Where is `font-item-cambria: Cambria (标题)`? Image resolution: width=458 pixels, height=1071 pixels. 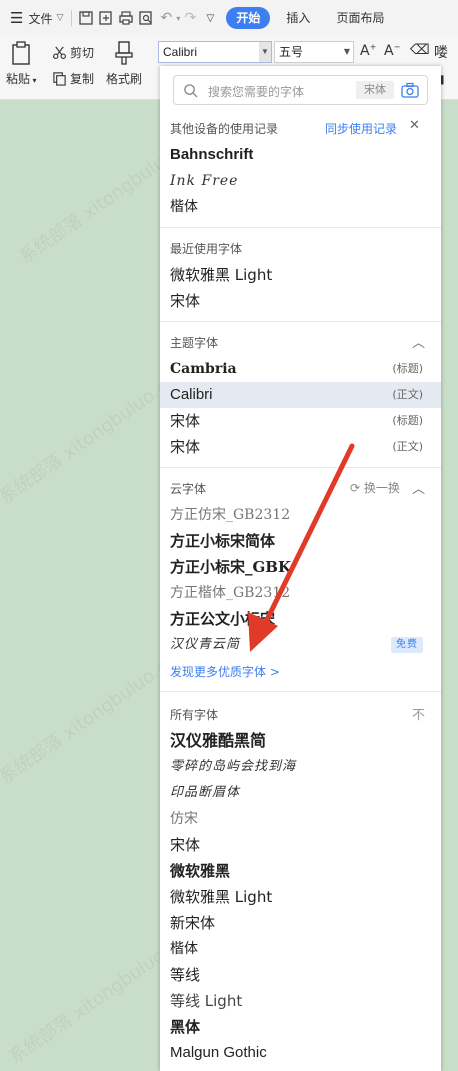
font-item-cambria: Cambria (标题) is located at coordinates (300, 369).